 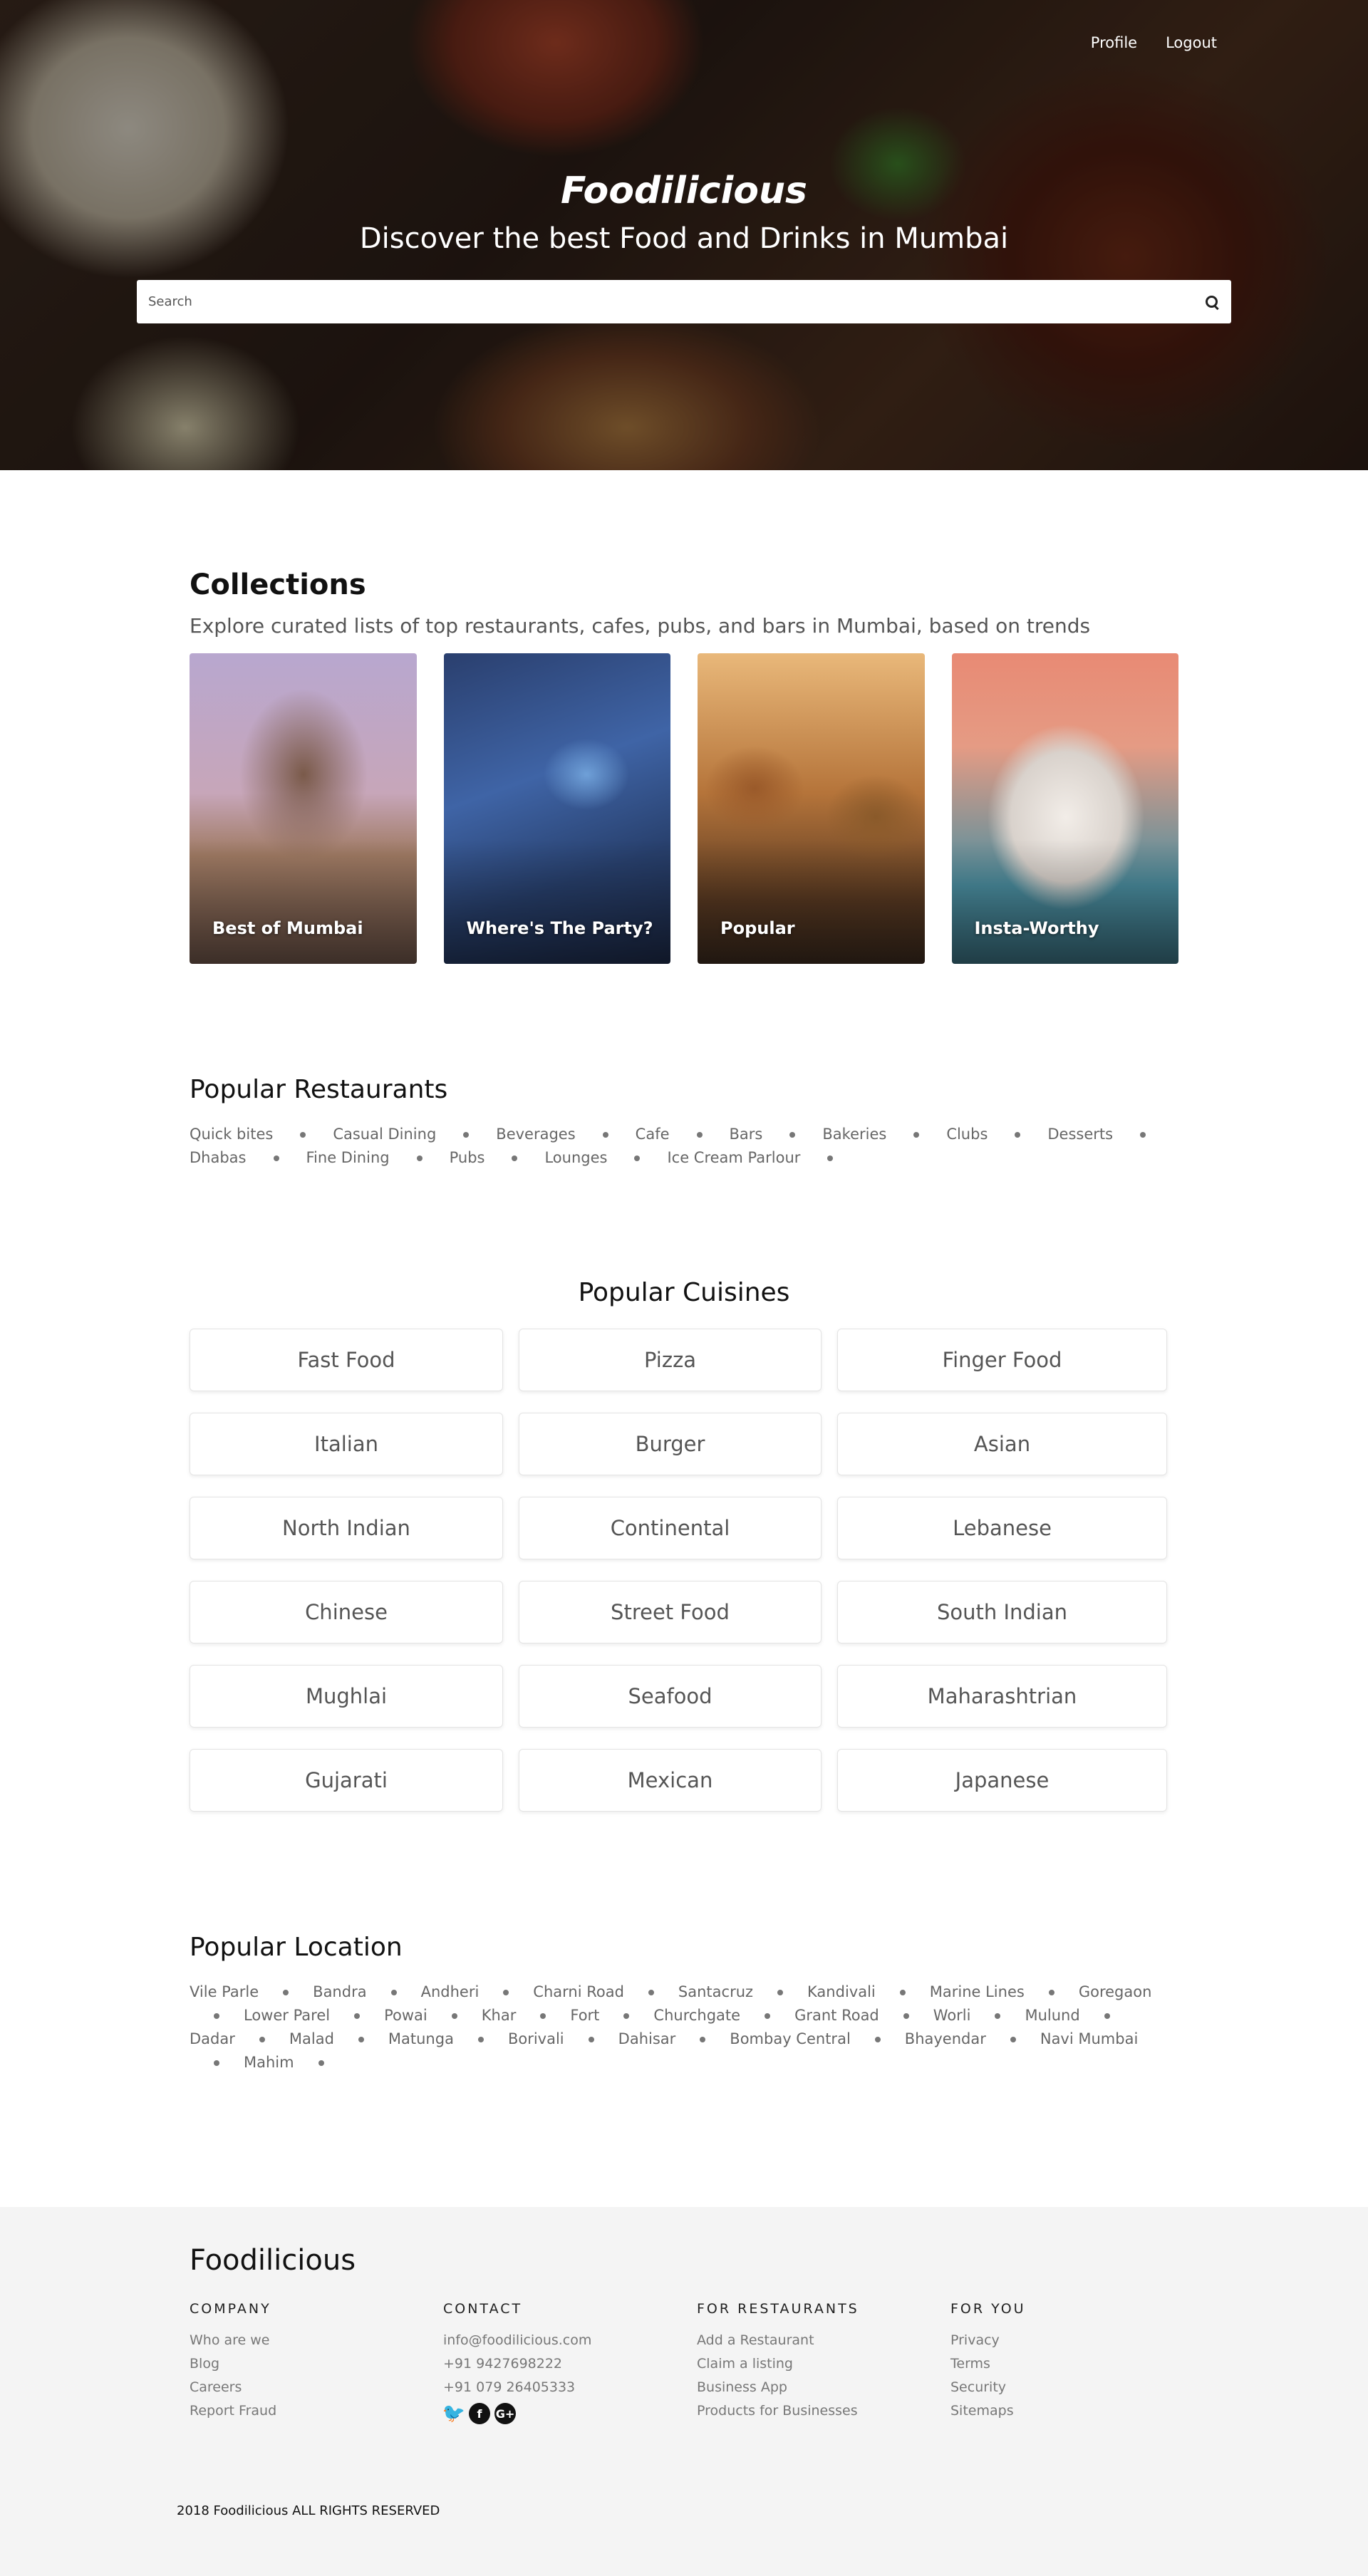 I want to click on restaurant-type-link: Dhabas, so click(x=218, y=1157).